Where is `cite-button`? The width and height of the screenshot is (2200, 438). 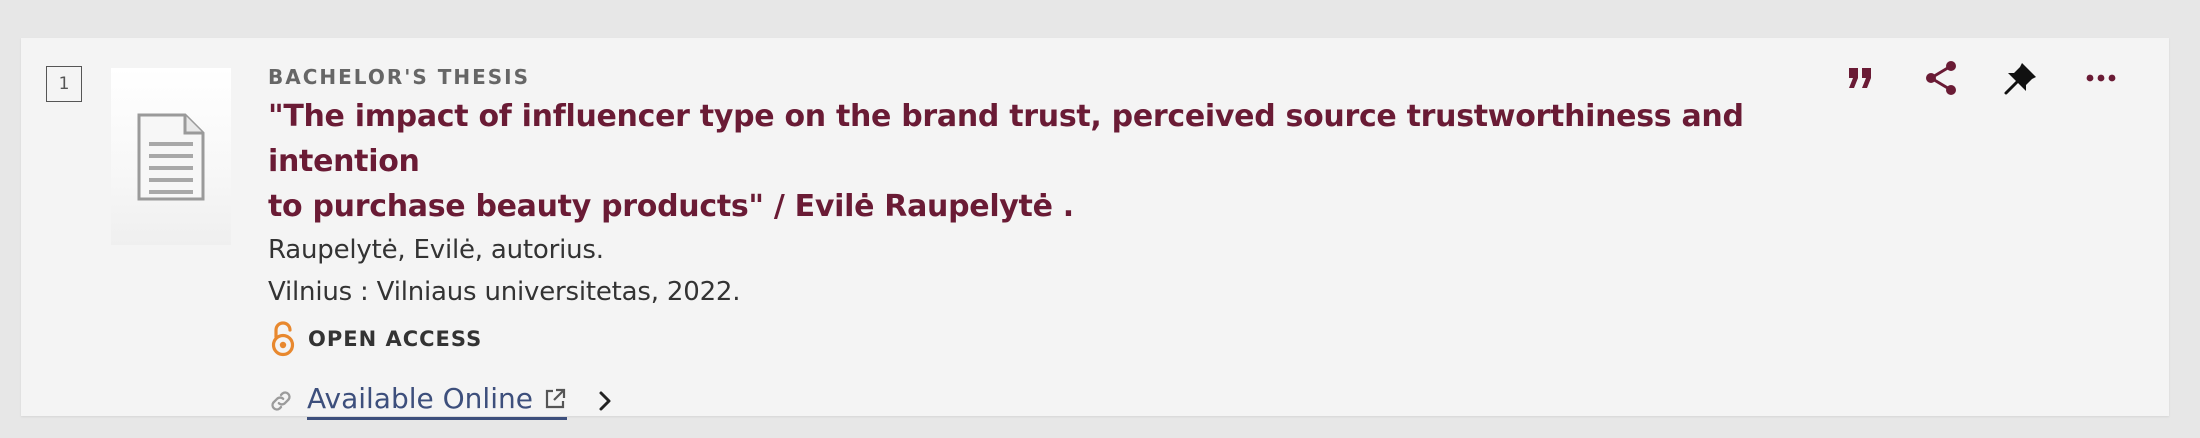 cite-button is located at coordinates (1861, 78).